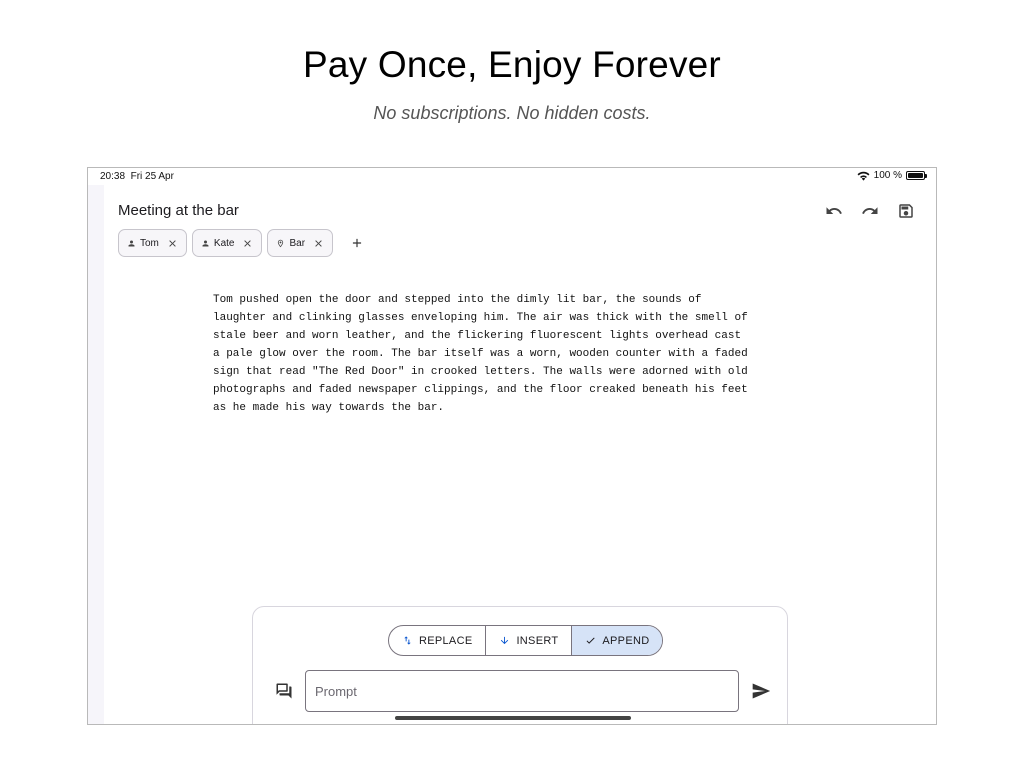  Describe the element at coordinates (512, 176) in the screenshot. I see `status-bar: 20:38 Fri 25 Apr 100 %` at that location.